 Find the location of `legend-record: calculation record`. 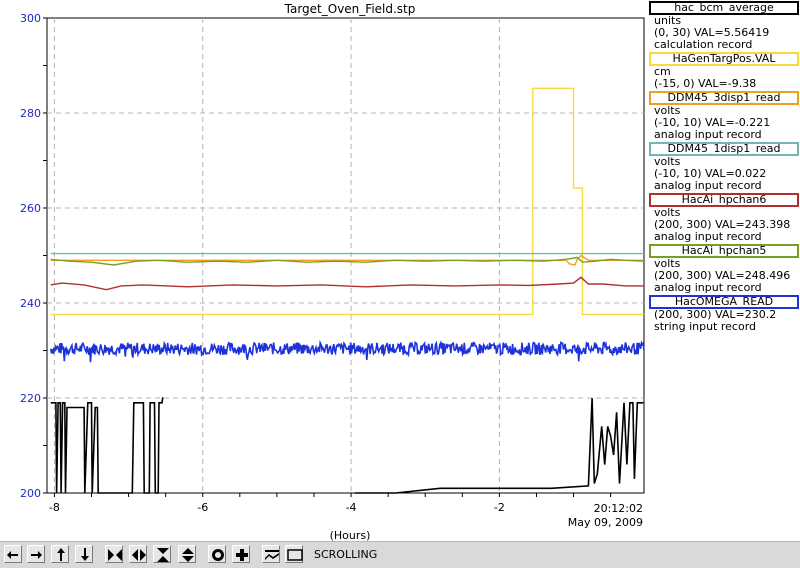

legend-record: calculation record is located at coordinates (703, 44).